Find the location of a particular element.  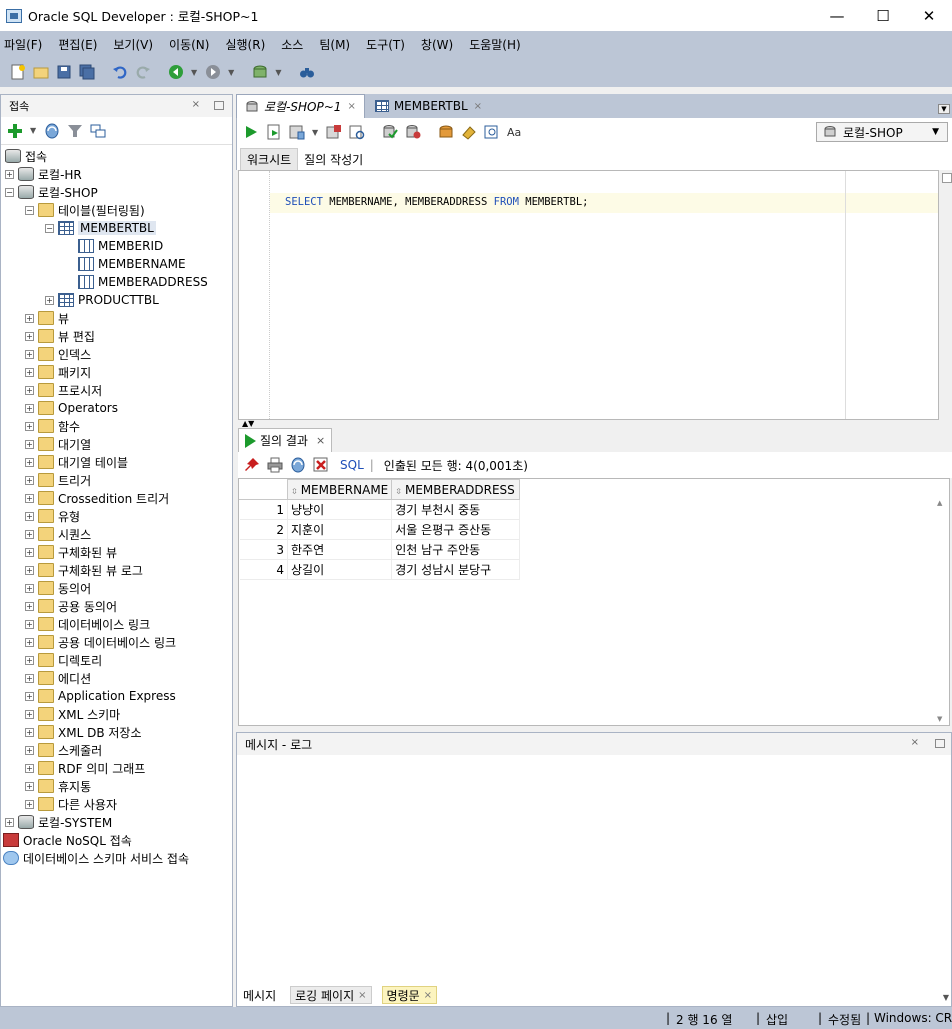

tree-item: + 트리거 is located at coordinates (116, 480).